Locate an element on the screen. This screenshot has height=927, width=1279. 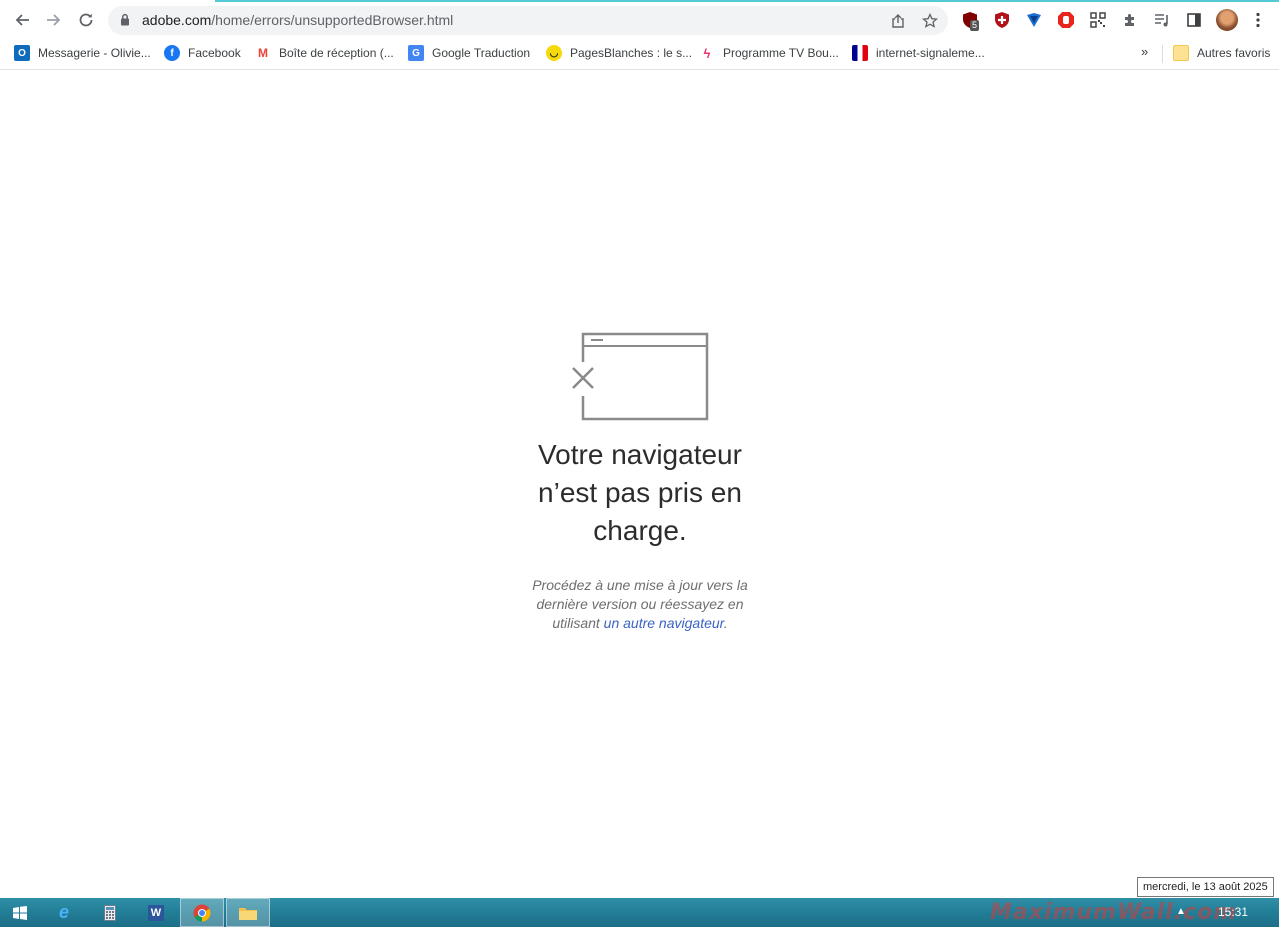
forward-button is located at coordinates (54, 20).